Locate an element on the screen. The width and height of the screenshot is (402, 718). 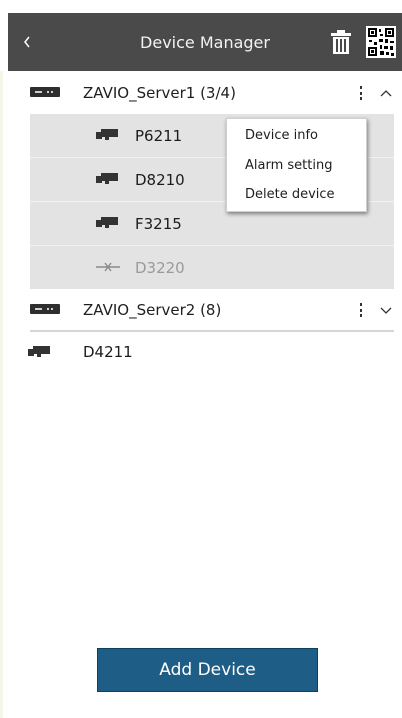
qr-scan-button is located at coordinates (381, 42).